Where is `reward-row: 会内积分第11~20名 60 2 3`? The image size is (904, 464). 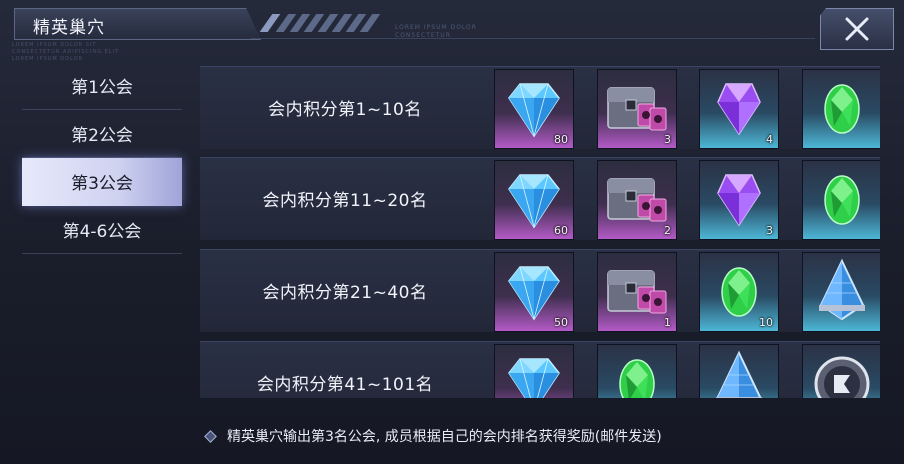 reward-row: 会内积分第11~20名 60 2 3 is located at coordinates (540, 198).